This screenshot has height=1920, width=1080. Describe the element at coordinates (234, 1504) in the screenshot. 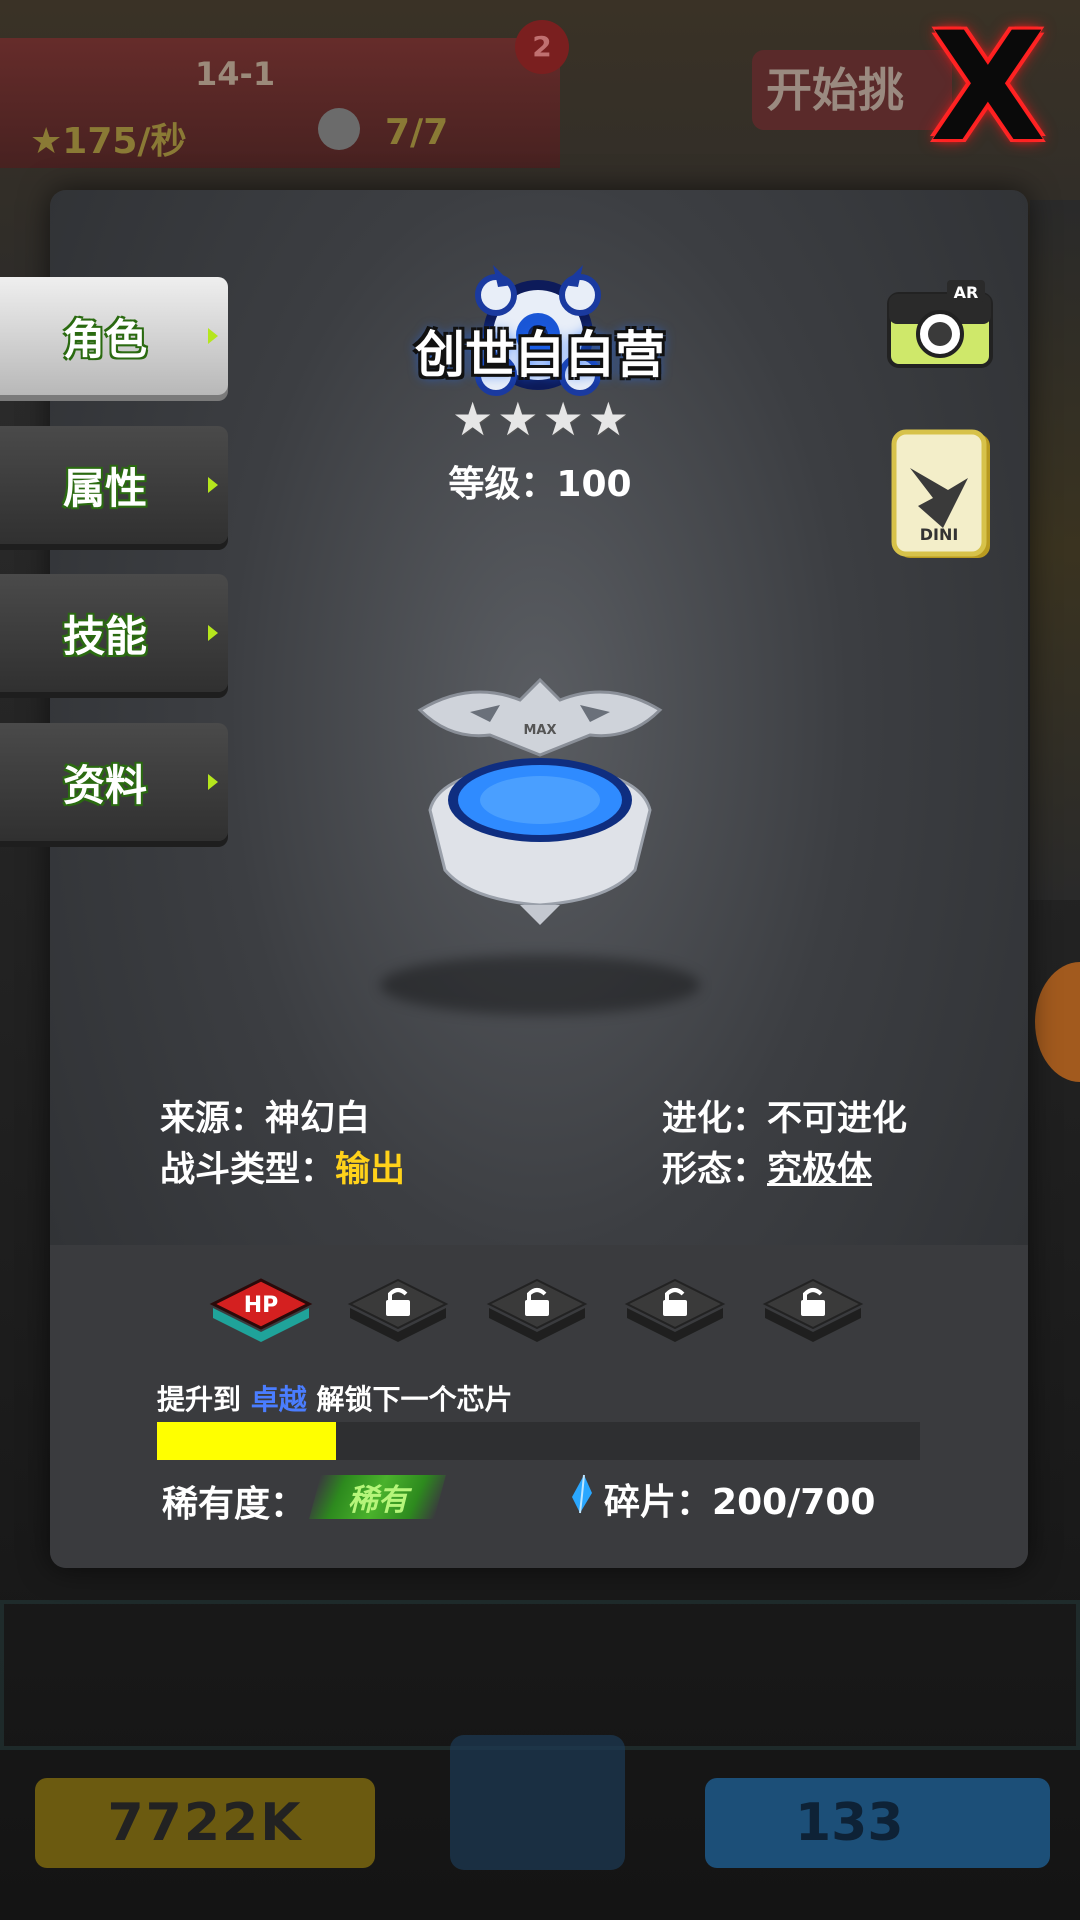

I see `rarity-label: 稀有度：` at that location.